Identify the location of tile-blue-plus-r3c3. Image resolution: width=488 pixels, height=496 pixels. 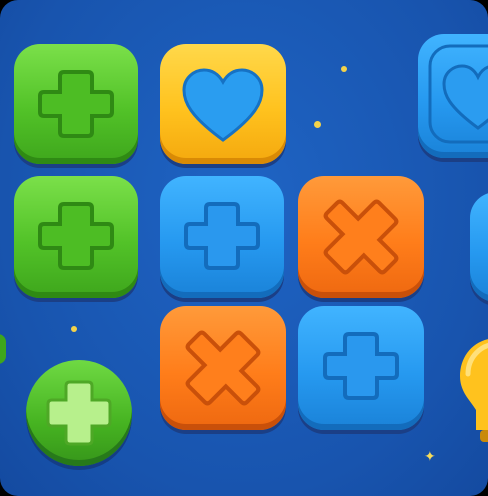
(361, 368).